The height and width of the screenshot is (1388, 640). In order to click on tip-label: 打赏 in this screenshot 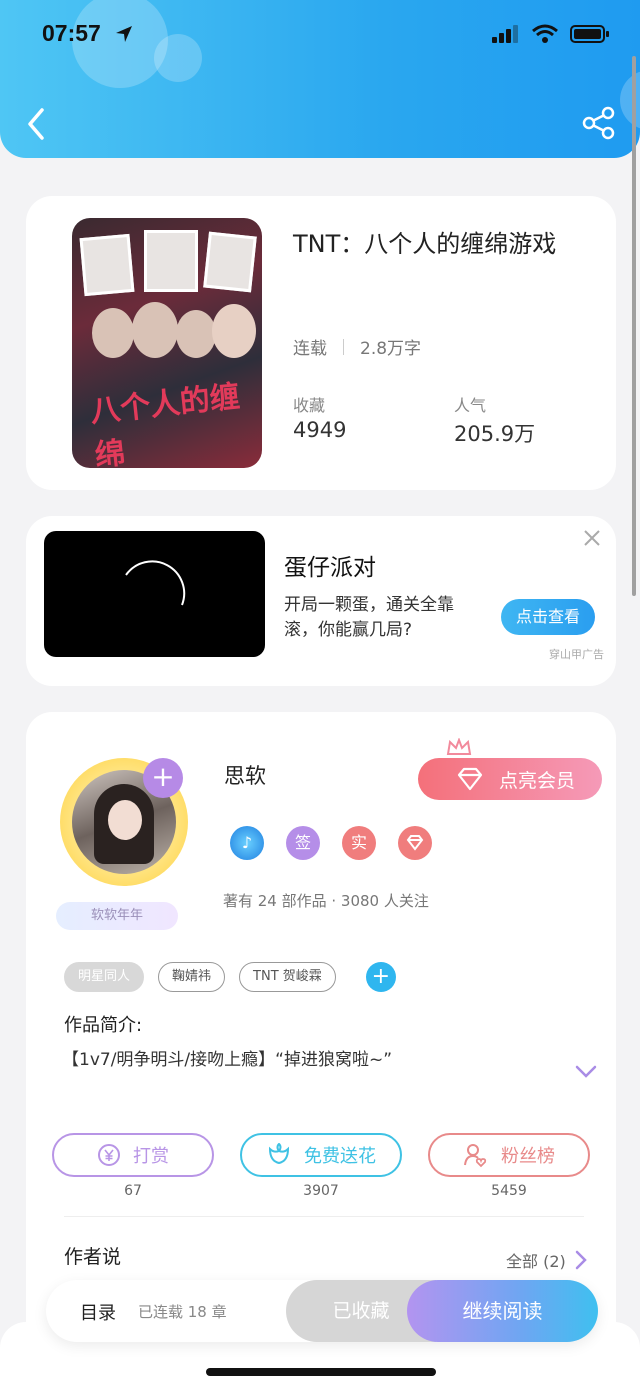, I will do `click(151, 1156)`.